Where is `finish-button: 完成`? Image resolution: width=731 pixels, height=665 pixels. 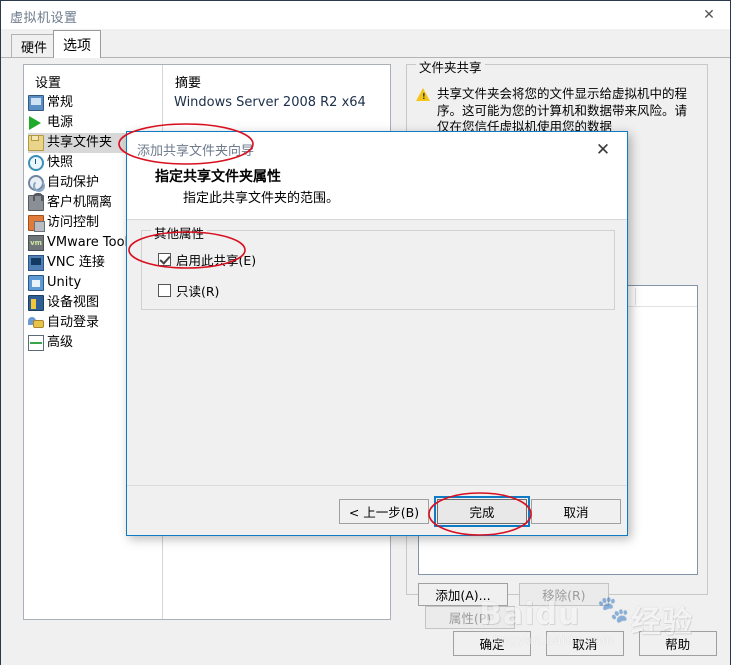 finish-button: 完成 is located at coordinates (482, 511).